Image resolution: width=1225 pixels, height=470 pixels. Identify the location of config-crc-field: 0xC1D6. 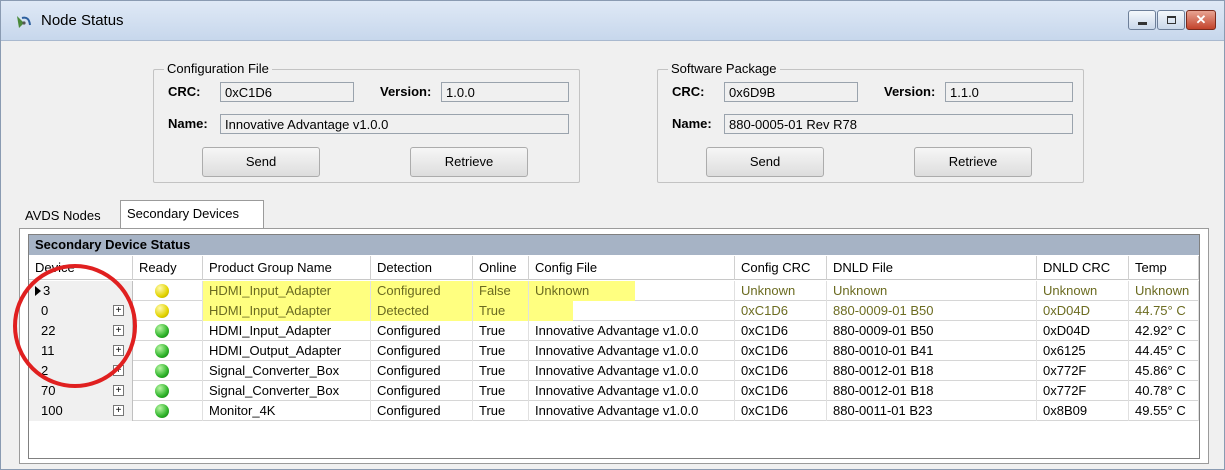
(287, 92).